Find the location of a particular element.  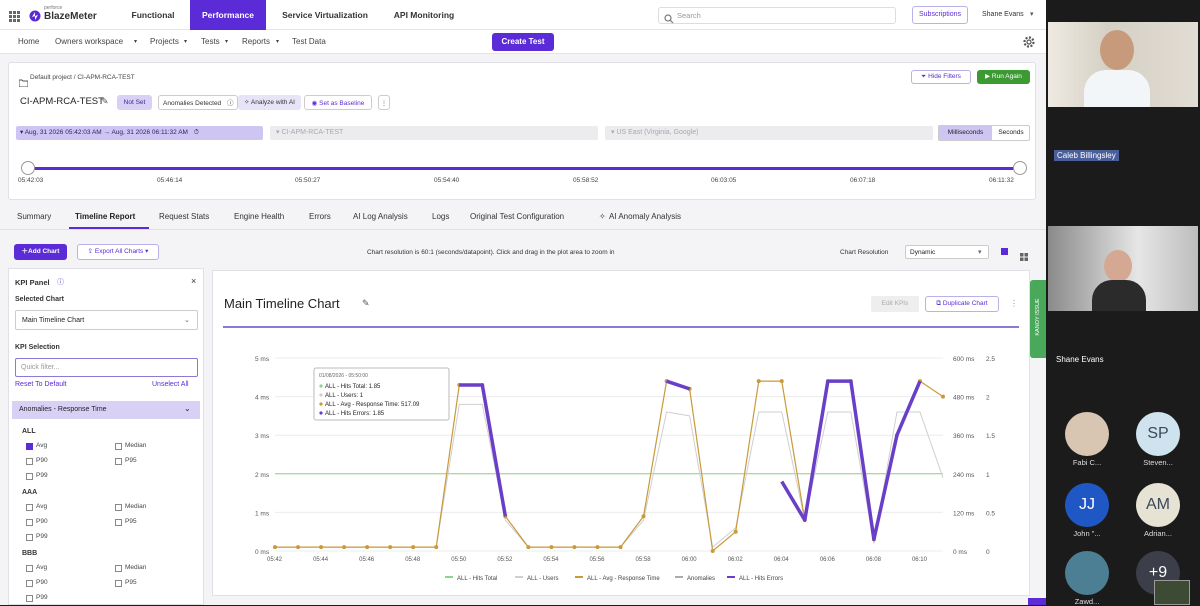

scenario-filter: ▾ CI-APM-RCA-TEST is located at coordinates (434, 133).